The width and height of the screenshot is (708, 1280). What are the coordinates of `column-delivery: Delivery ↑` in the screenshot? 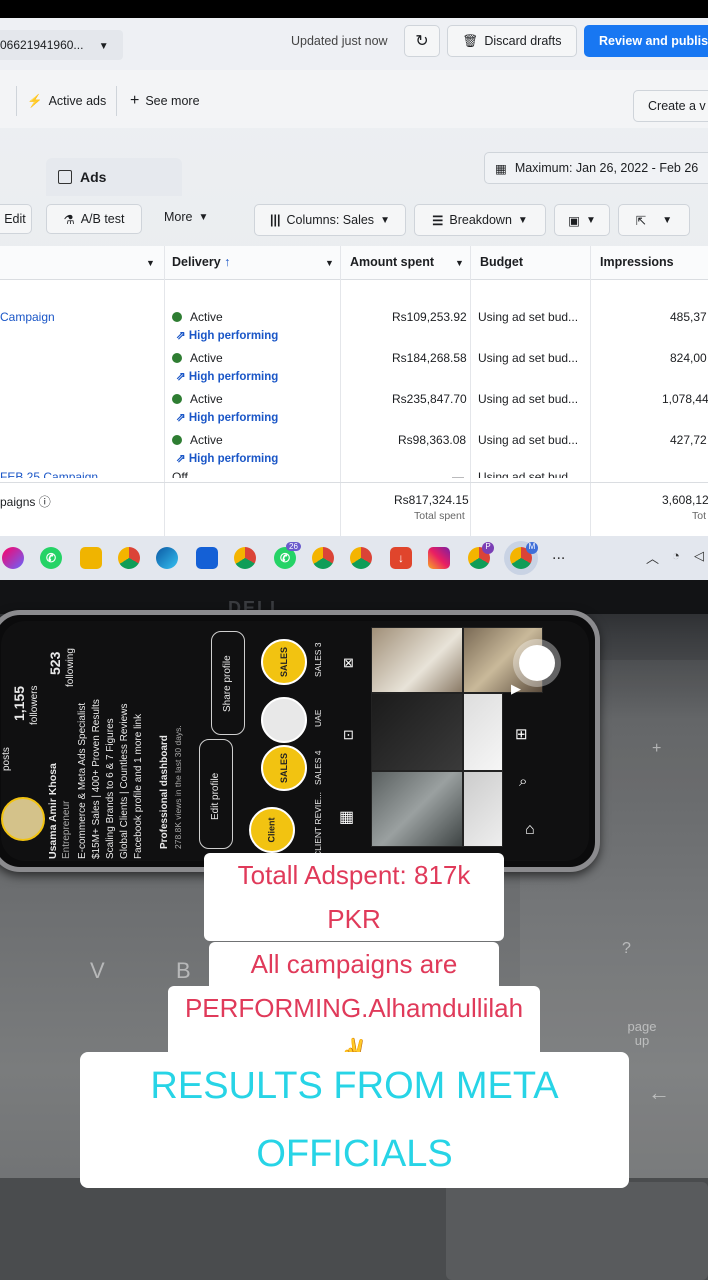 It's located at (201, 262).